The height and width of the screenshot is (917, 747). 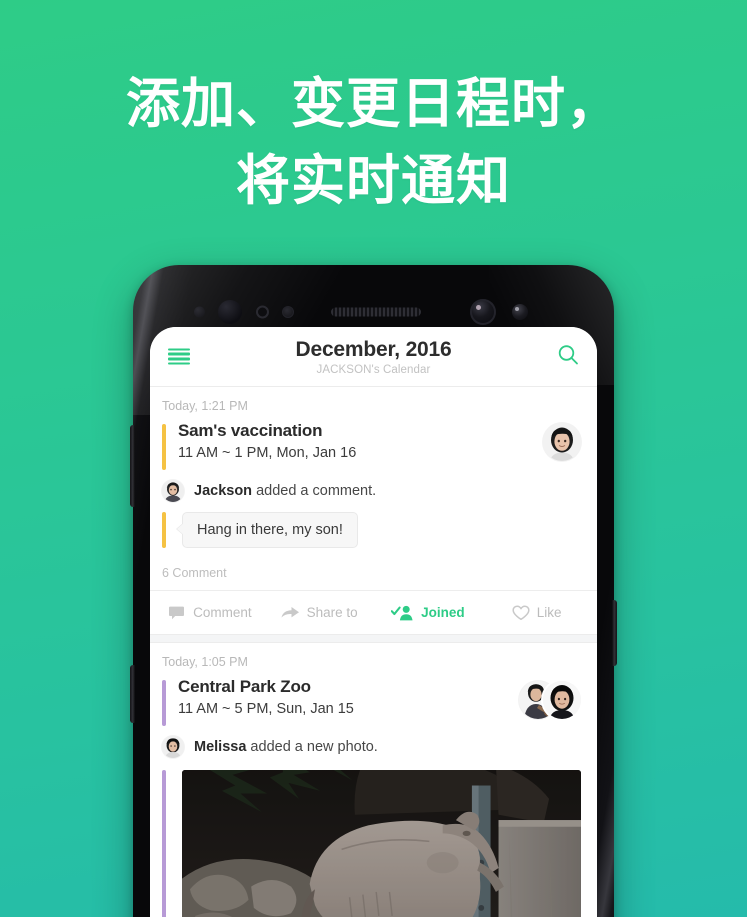 I want to click on activity-row: Melissa added a new photo., so click(x=373, y=742).